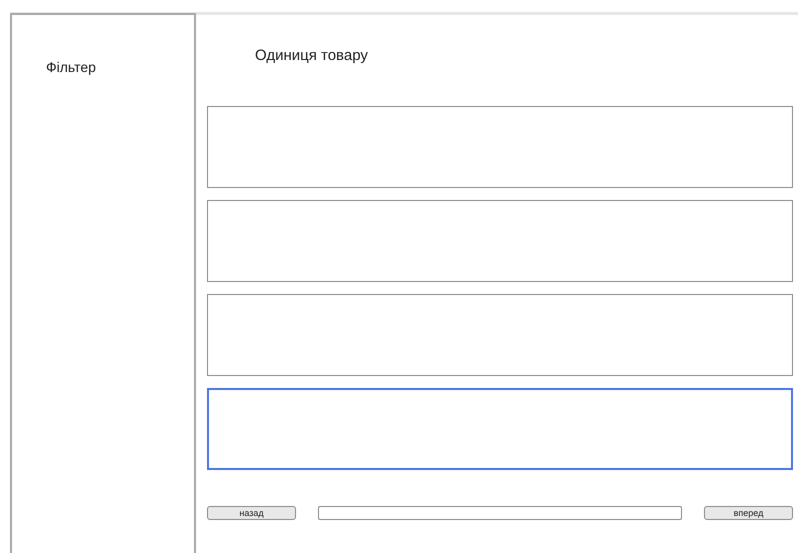 This screenshot has height=553, width=798. Describe the element at coordinates (500, 513) in the screenshot. I see `page-field` at that location.